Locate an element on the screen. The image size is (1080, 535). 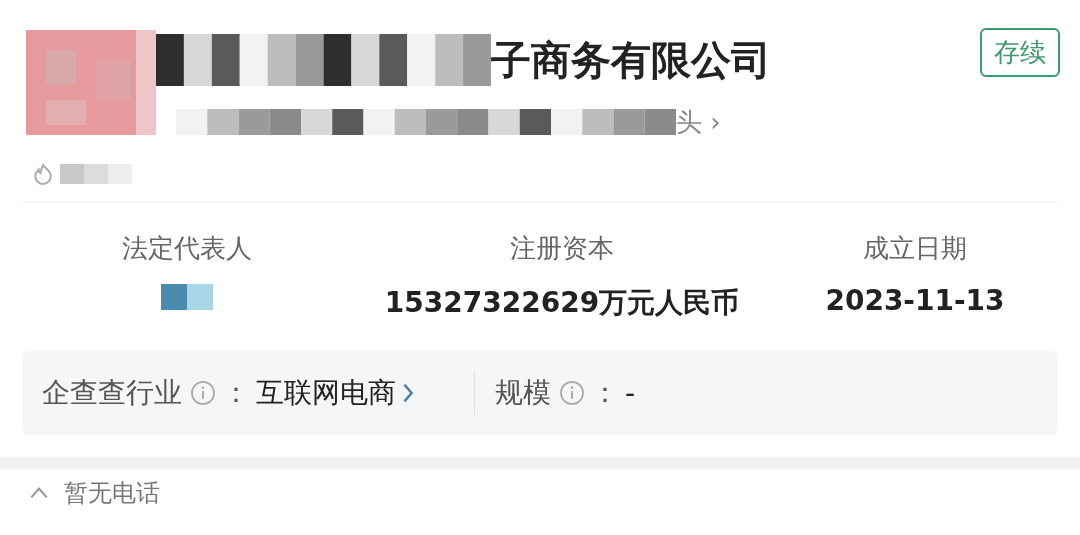
stat-label: 成立日期 is located at coordinates (915, 248).